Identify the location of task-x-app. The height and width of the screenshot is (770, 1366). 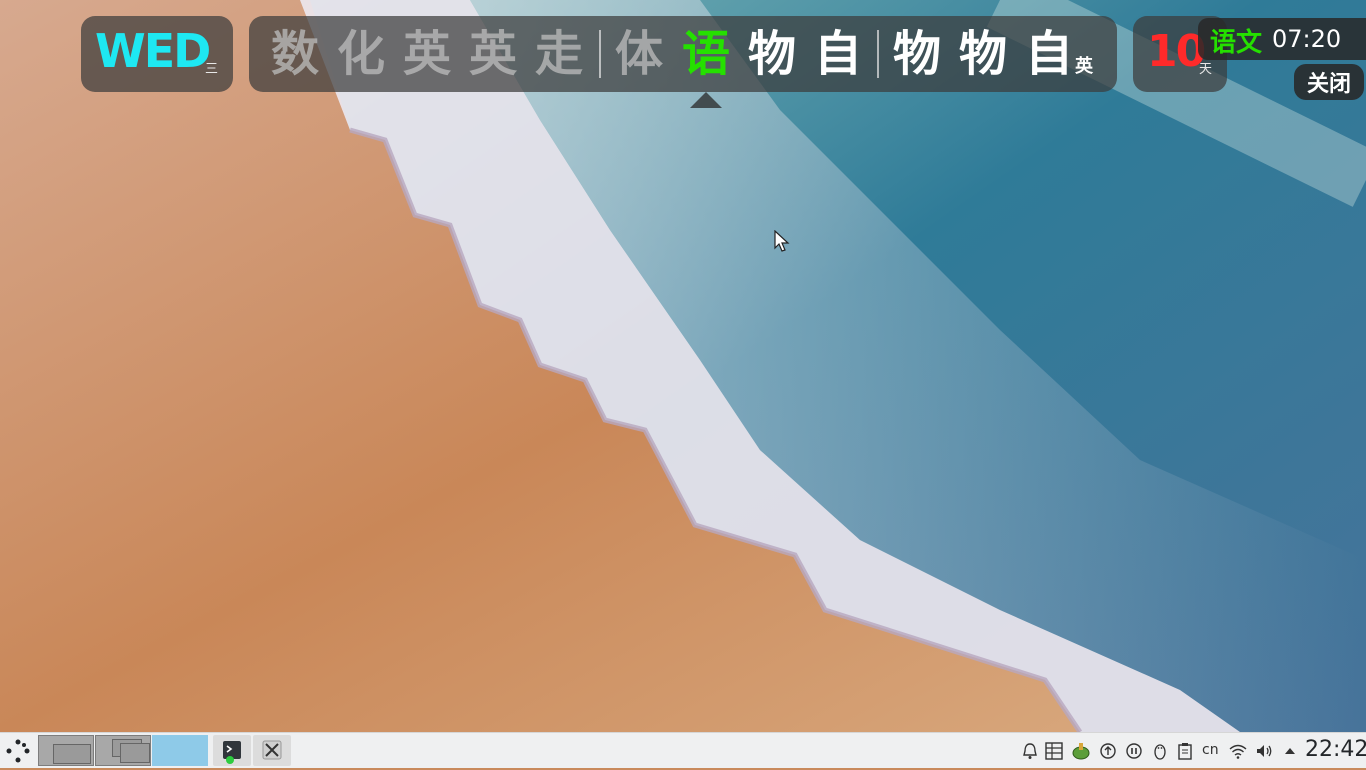
(272, 750).